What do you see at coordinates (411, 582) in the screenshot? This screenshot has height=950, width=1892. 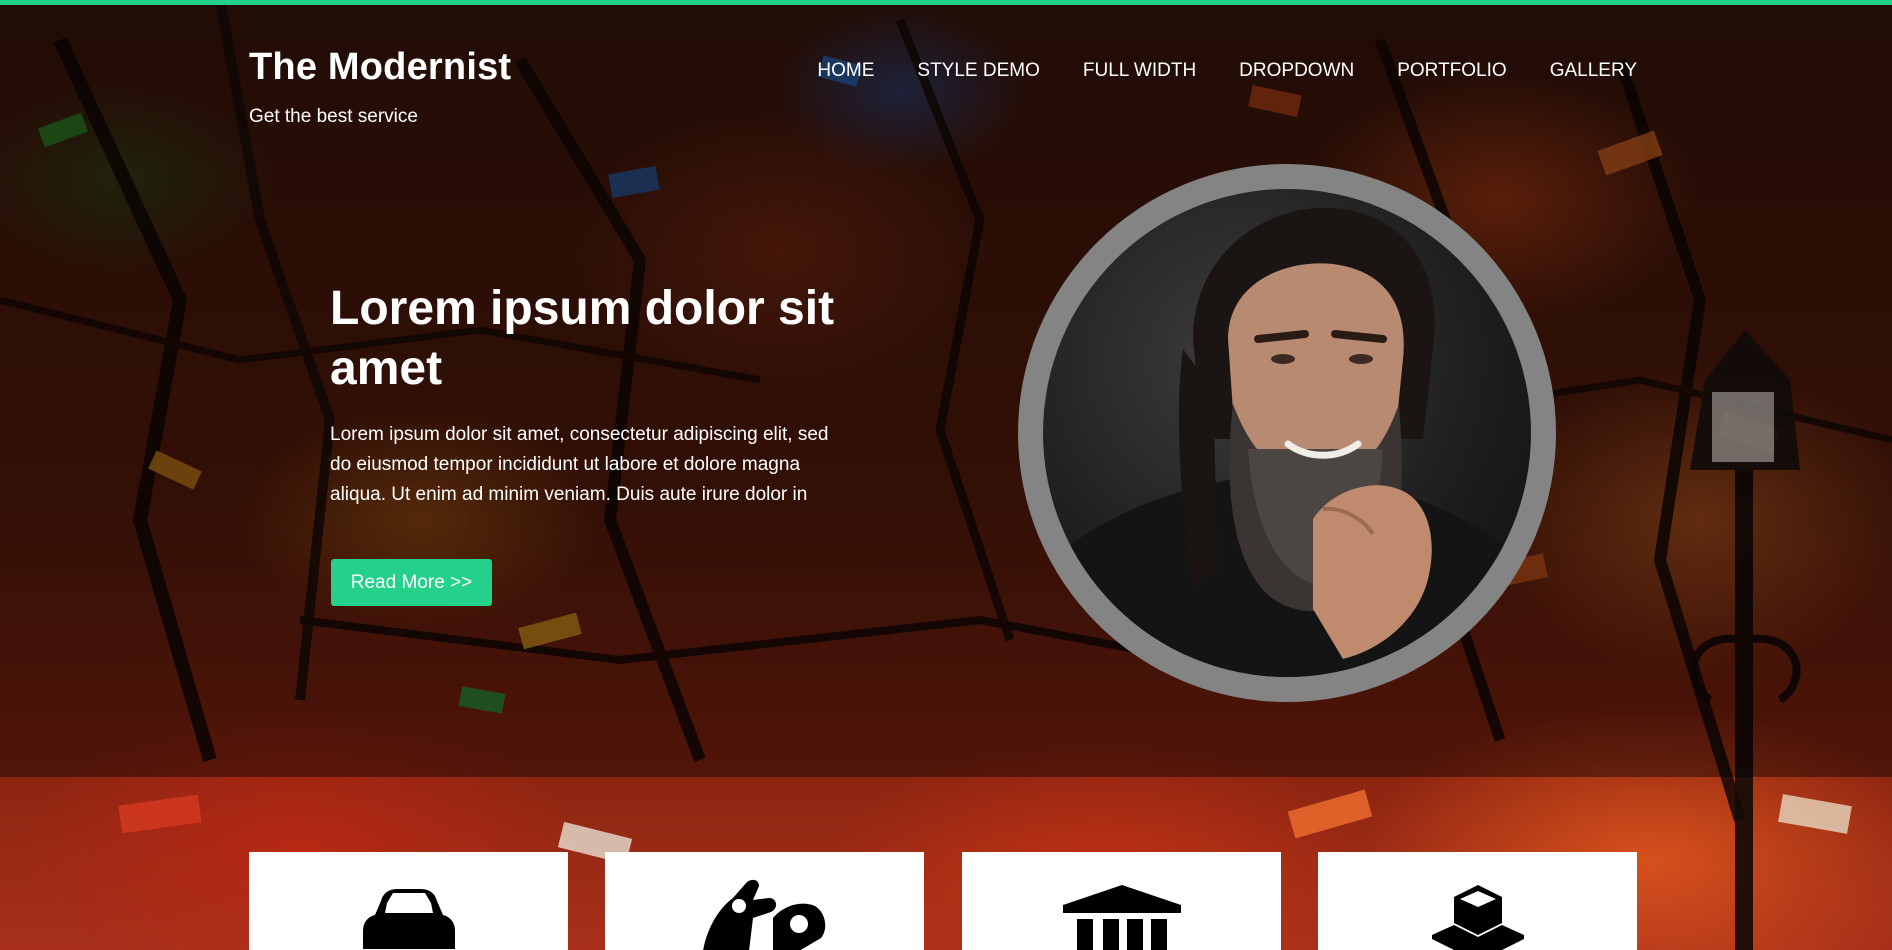 I see `read-more-button: Read More >>` at bounding box center [411, 582].